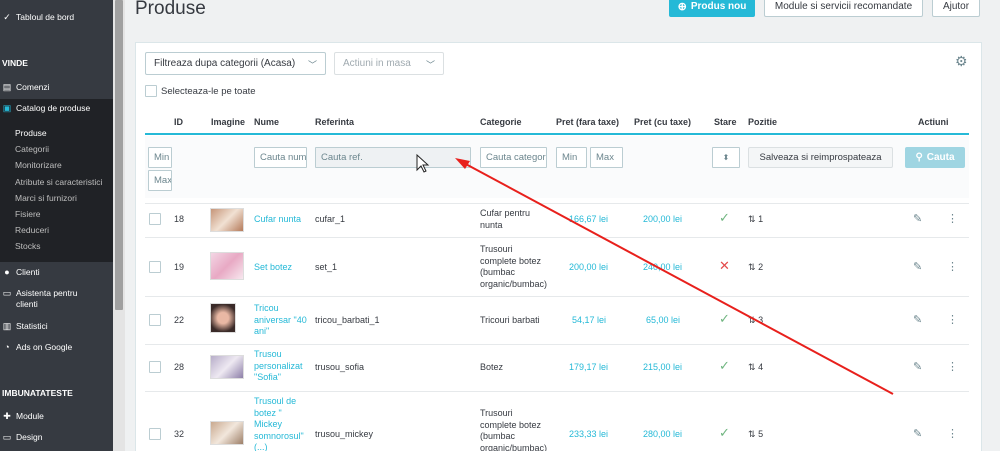 This screenshot has width=1000, height=451. What do you see at coordinates (588, 220) in the screenshot?
I see `price-ex-link: 166,67 lei` at bounding box center [588, 220].